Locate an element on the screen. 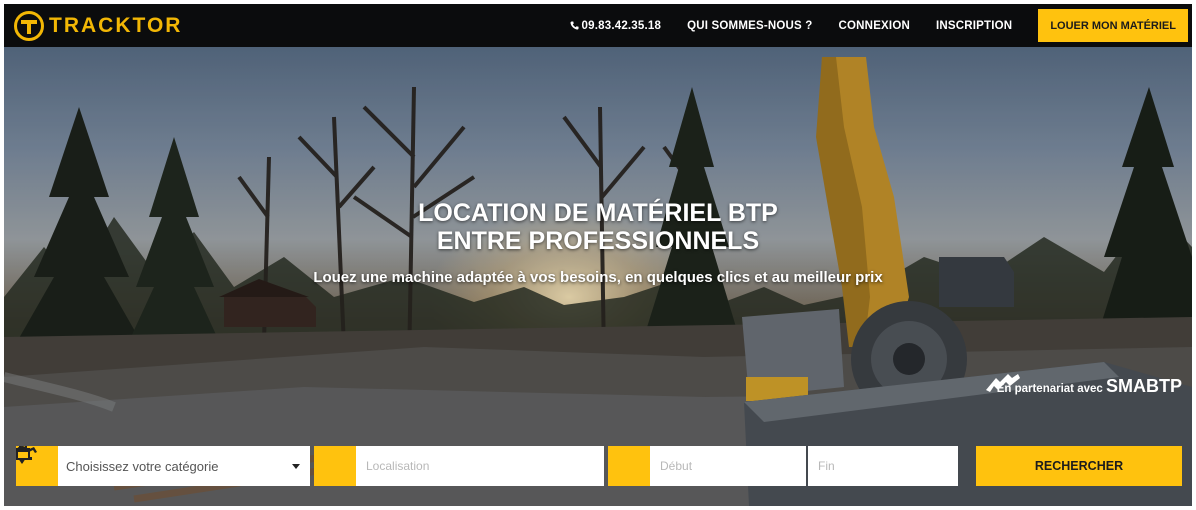  chevron-down-icon is located at coordinates (296, 466).